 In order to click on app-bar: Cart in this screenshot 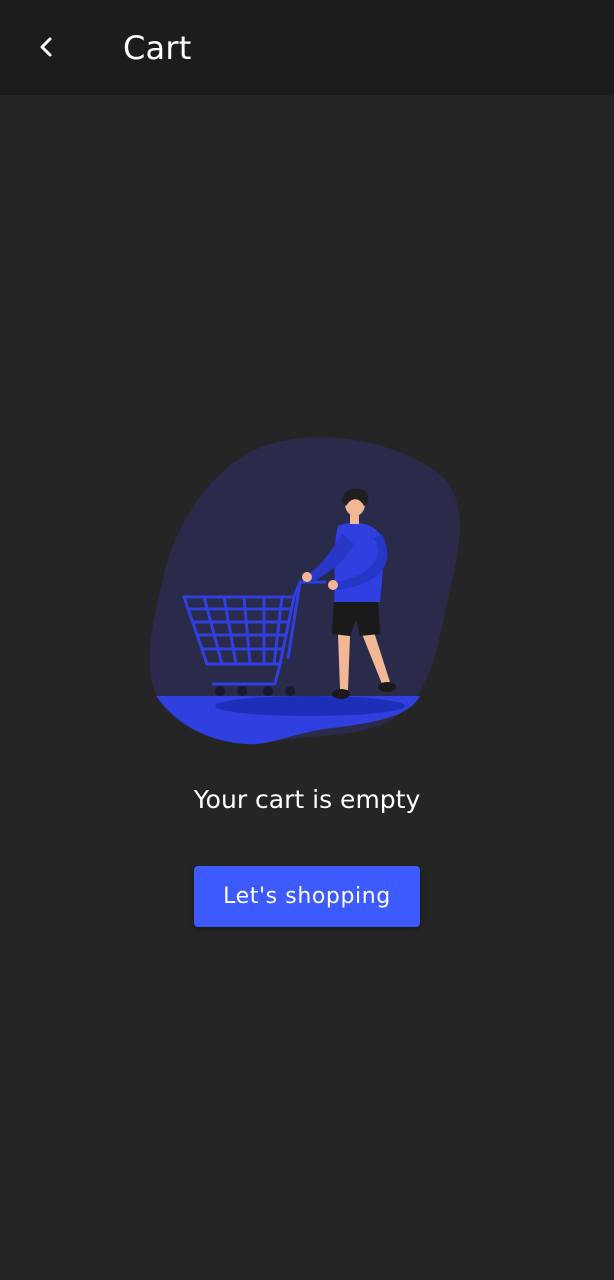, I will do `click(307, 47)`.